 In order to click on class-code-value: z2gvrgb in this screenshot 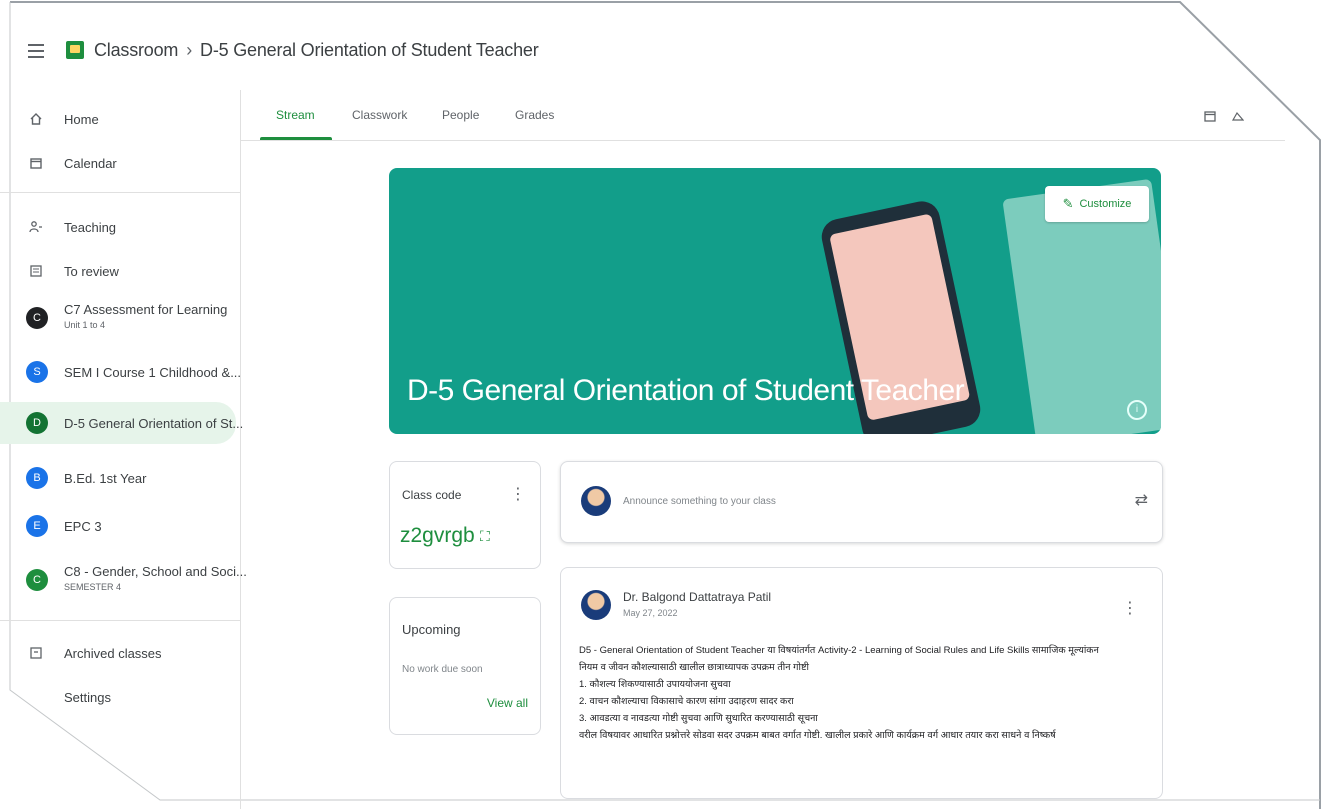, I will do `click(437, 535)`.